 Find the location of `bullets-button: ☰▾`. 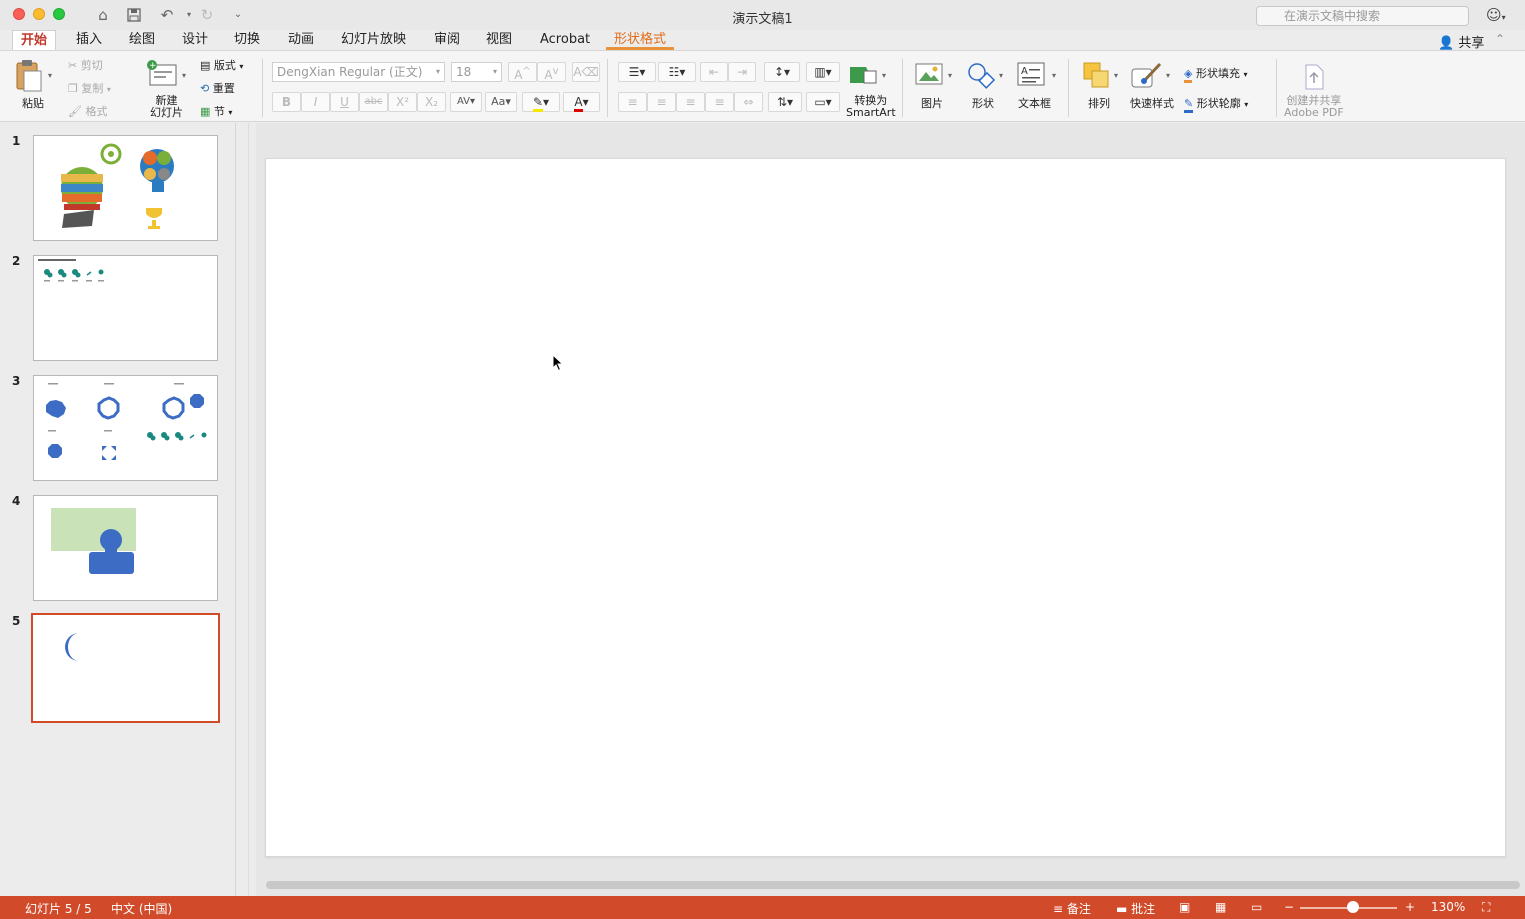

bullets-button: ☰▾ is located at coordinates (637, 72).